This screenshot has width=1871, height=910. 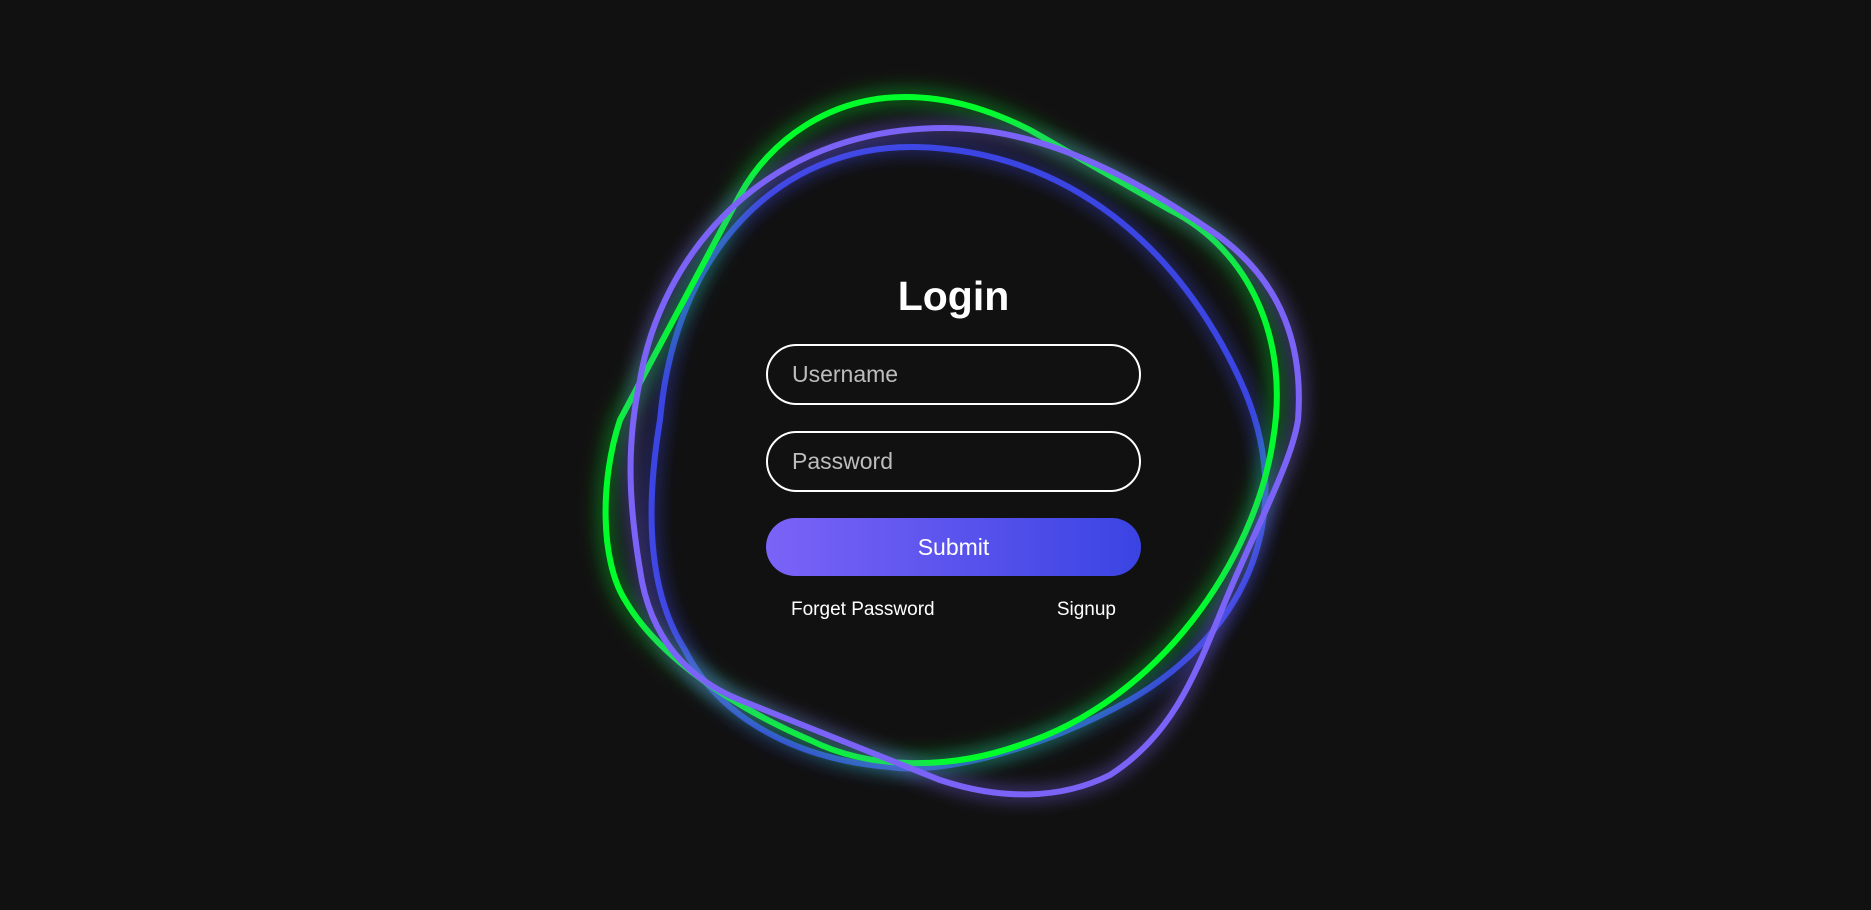 What do you see at coordinates (953, 374) in the screenshot?
I see `username-input` at bounding box center [953, 374].